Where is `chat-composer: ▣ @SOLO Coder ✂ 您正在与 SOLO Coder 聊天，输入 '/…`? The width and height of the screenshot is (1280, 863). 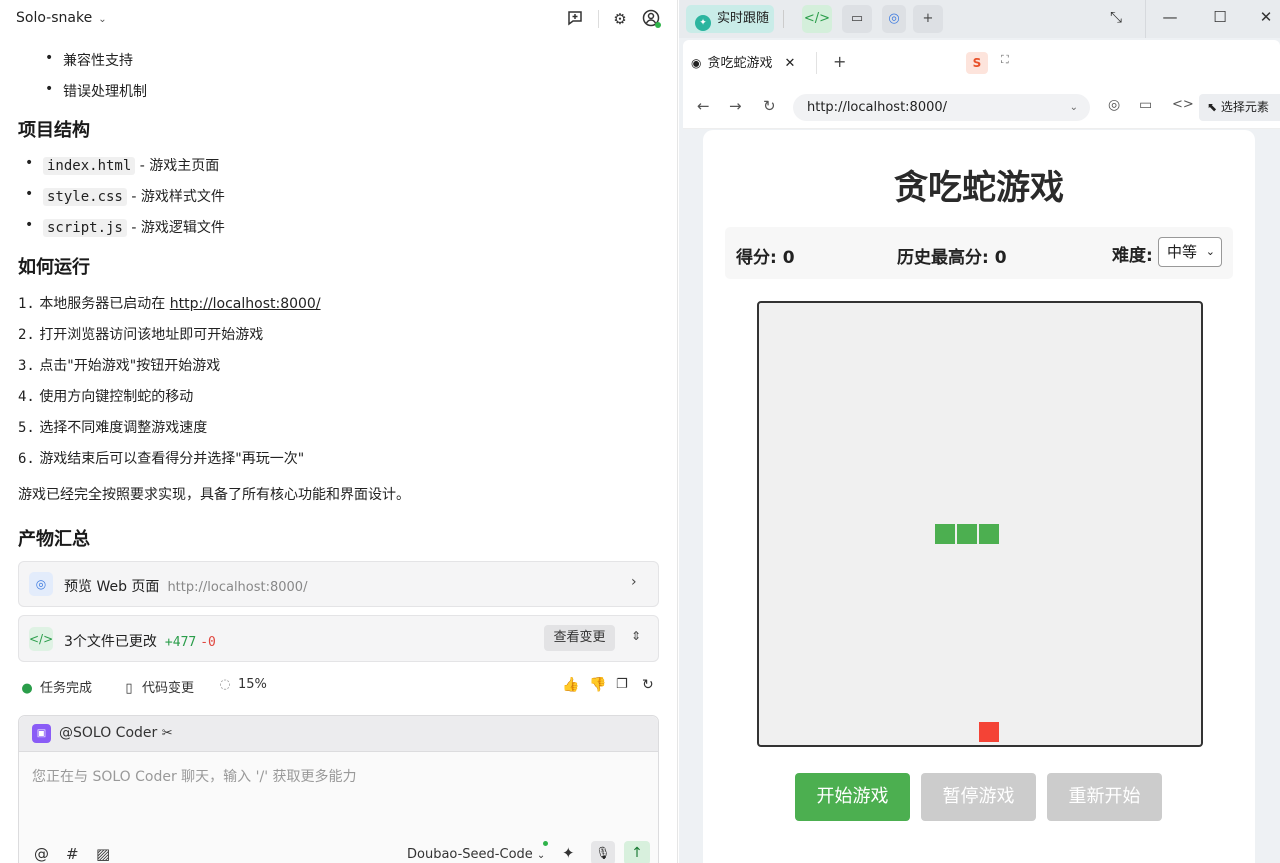 chat-composer: ▣ @SOLO Coder ✂ 您正在与 SOLO Coder 聊天，输入 '/… is located at coordinates (338, 789).